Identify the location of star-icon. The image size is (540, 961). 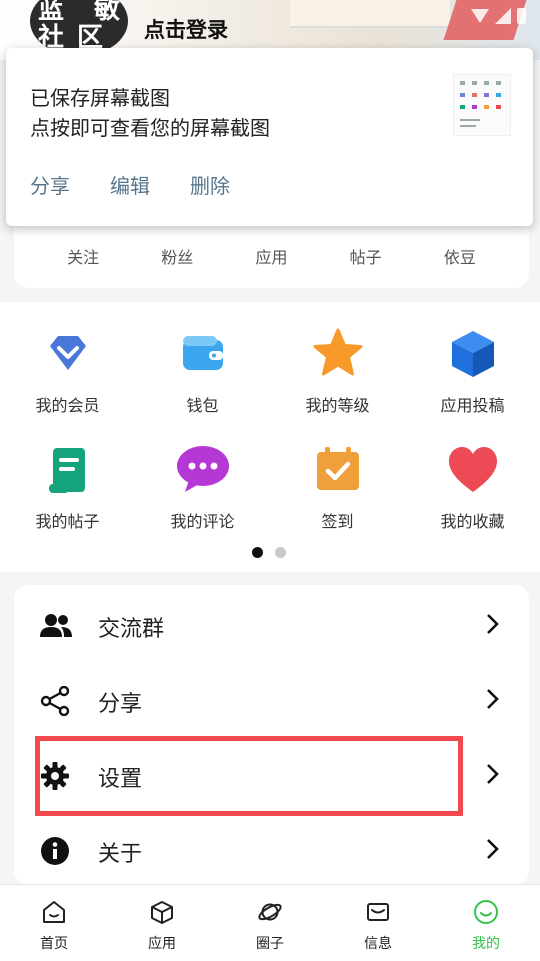
(338, 354).